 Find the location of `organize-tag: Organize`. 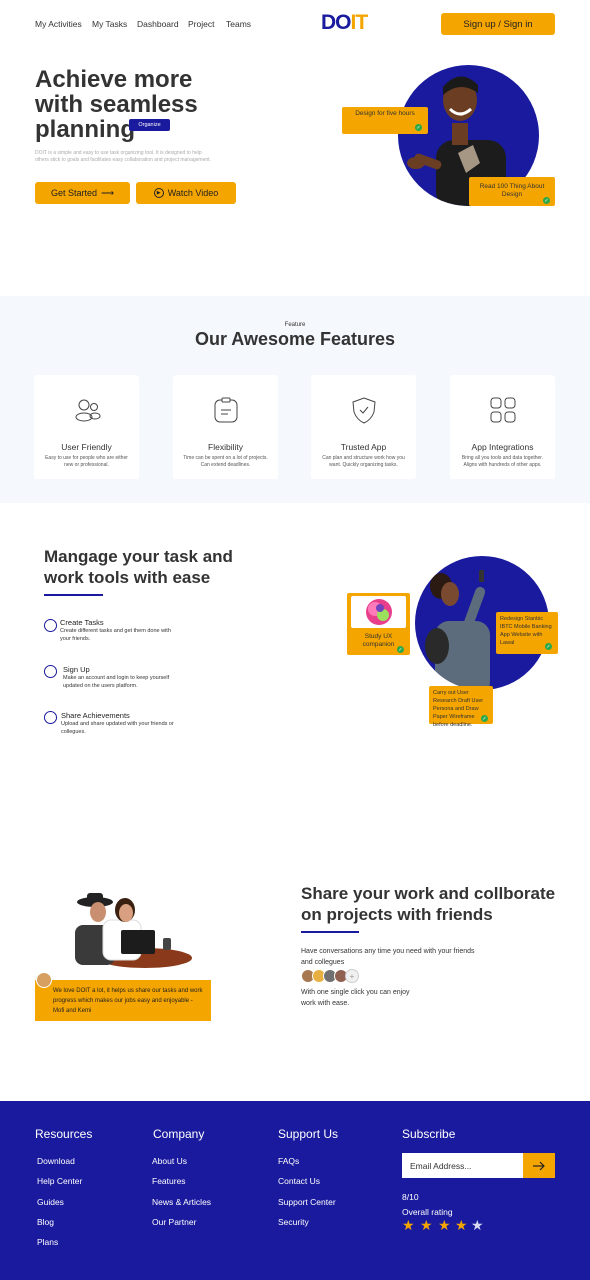

organize-tag: Organize is located at coordinates (149, 125).